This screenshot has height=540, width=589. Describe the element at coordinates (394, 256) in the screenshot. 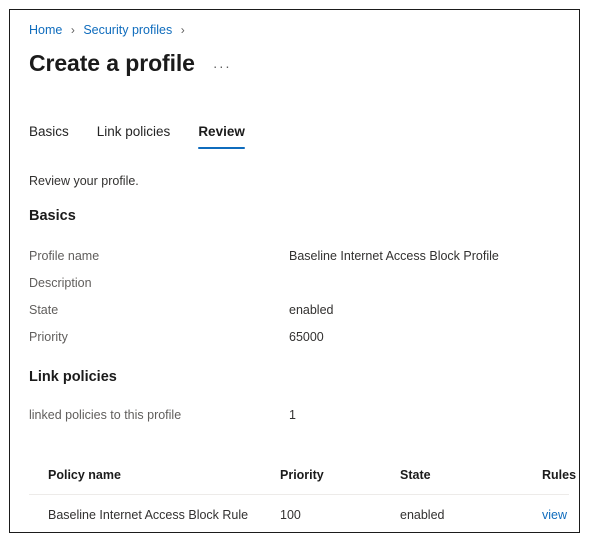

I see `summary-value-profile-name: Baseline Internet Access Block Profile` at that location.